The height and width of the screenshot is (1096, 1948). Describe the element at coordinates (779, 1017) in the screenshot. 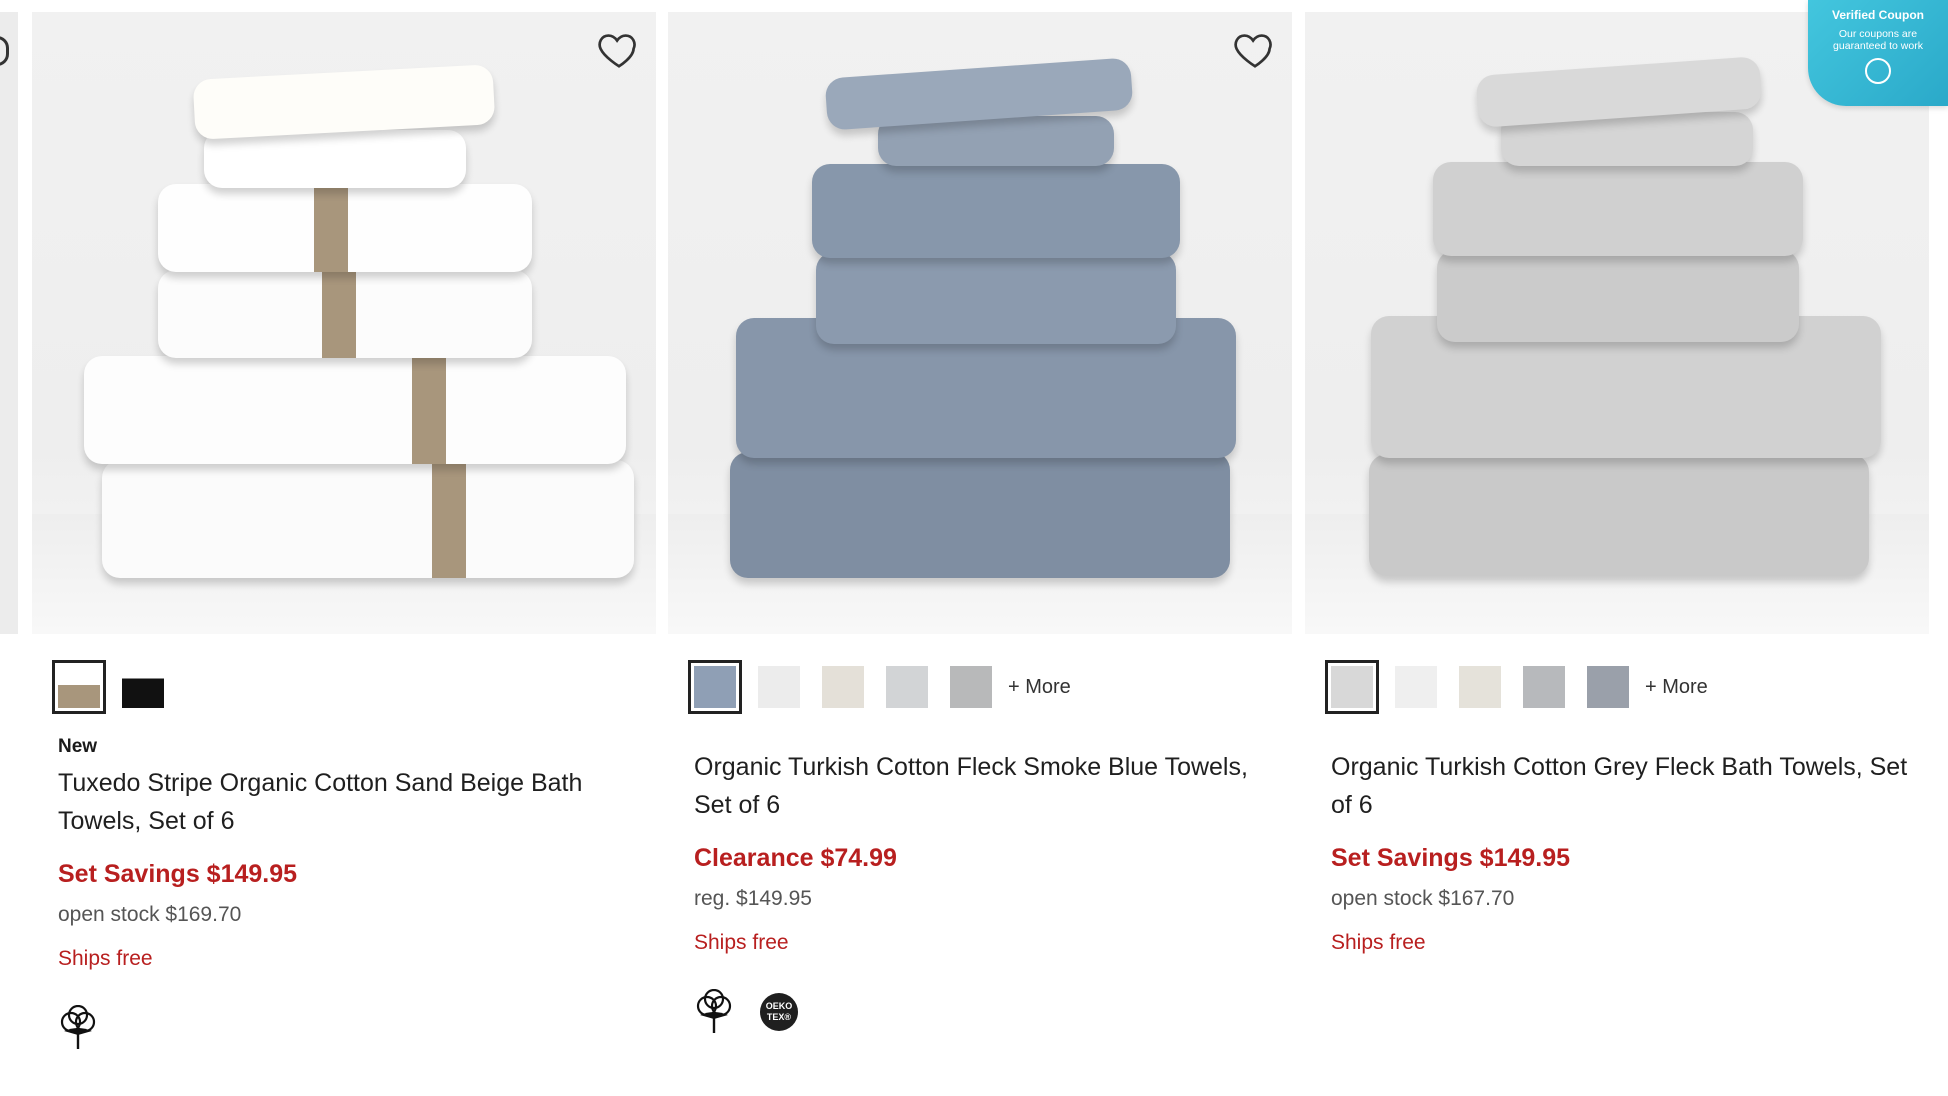

I see `oeko-tex-text-2: TEX®` at that location.